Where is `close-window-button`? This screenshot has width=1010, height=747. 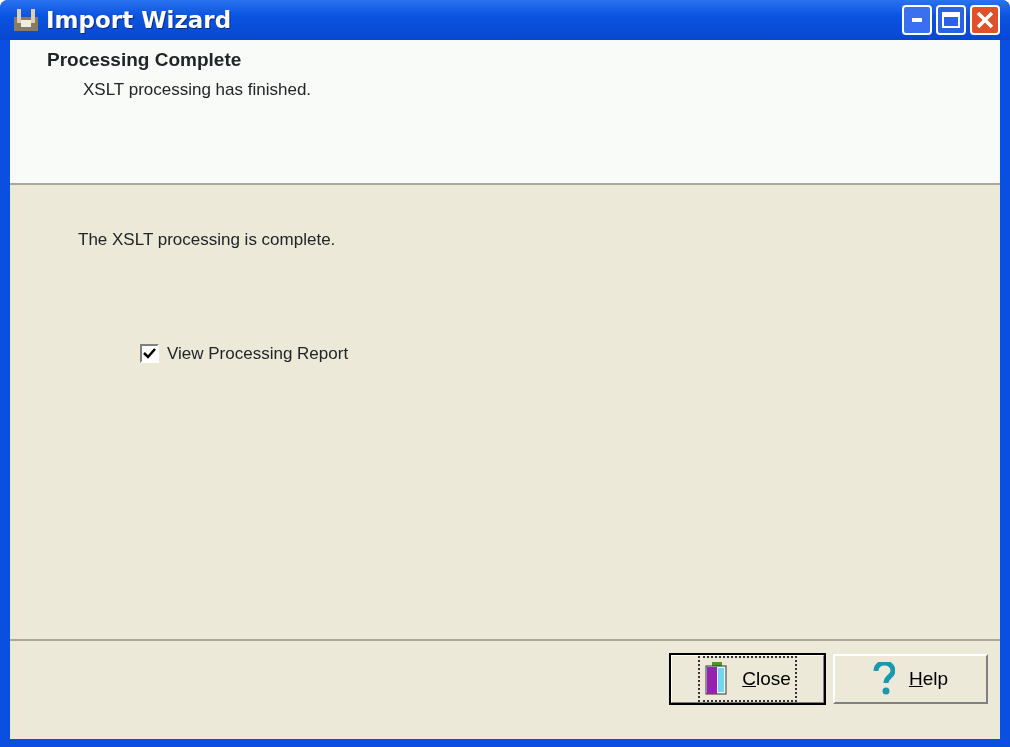 close-window-button is located at coordinates (985, 20).